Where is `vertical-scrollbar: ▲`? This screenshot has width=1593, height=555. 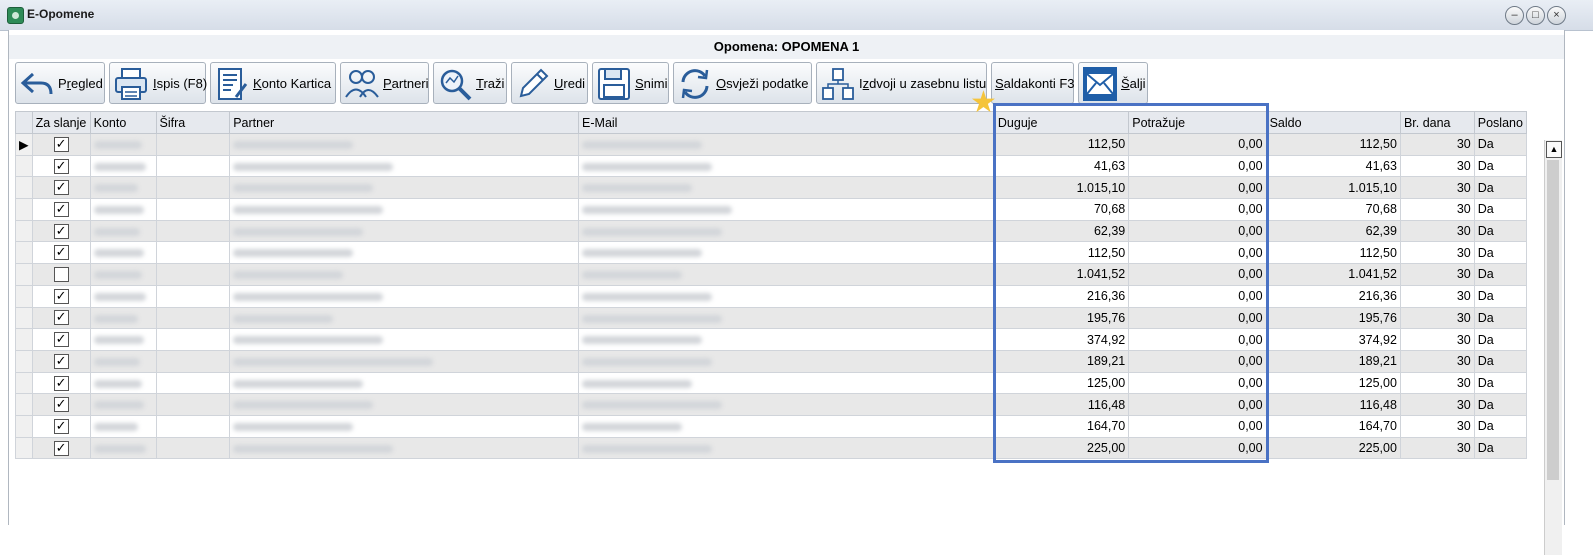 vertical-scrollbar: ▲ is located at coordinates (1553, 347).